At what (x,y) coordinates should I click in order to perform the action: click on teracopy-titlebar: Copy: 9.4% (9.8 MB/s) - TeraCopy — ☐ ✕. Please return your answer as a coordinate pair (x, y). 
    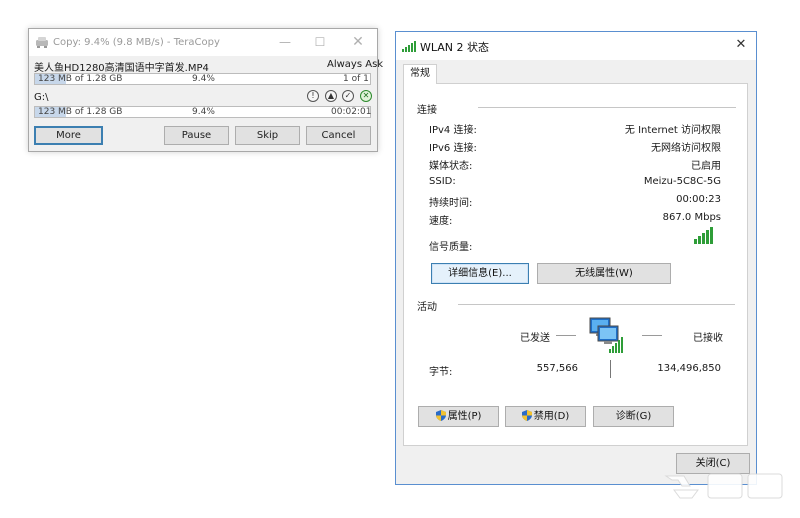
    Looking at the image, I should click on (203, 42).